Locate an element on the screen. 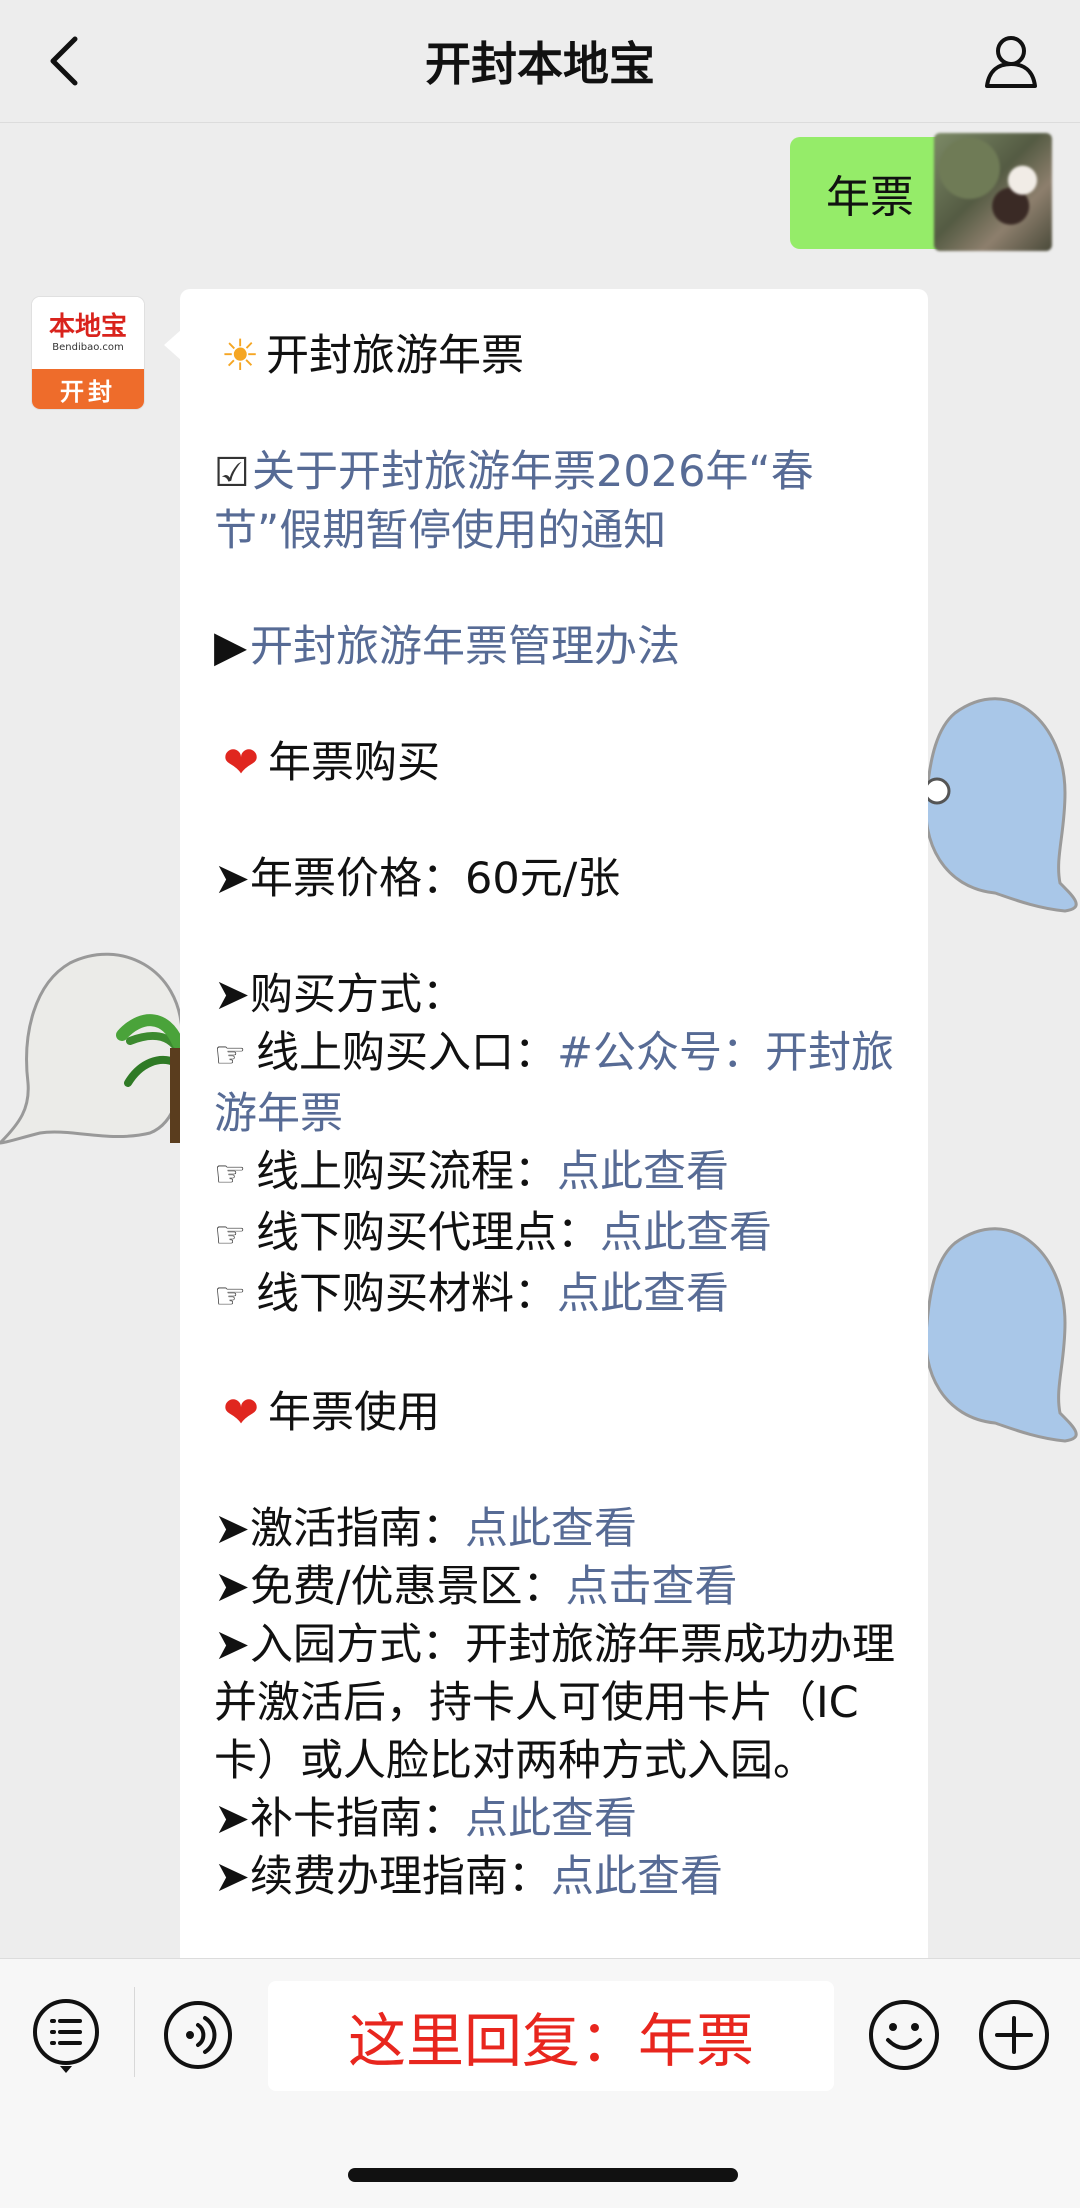 The height and width of the screenshot is (2208, 1080). offline-agent-label: 线下购买代理点： is located at coordinates (428, 1233).